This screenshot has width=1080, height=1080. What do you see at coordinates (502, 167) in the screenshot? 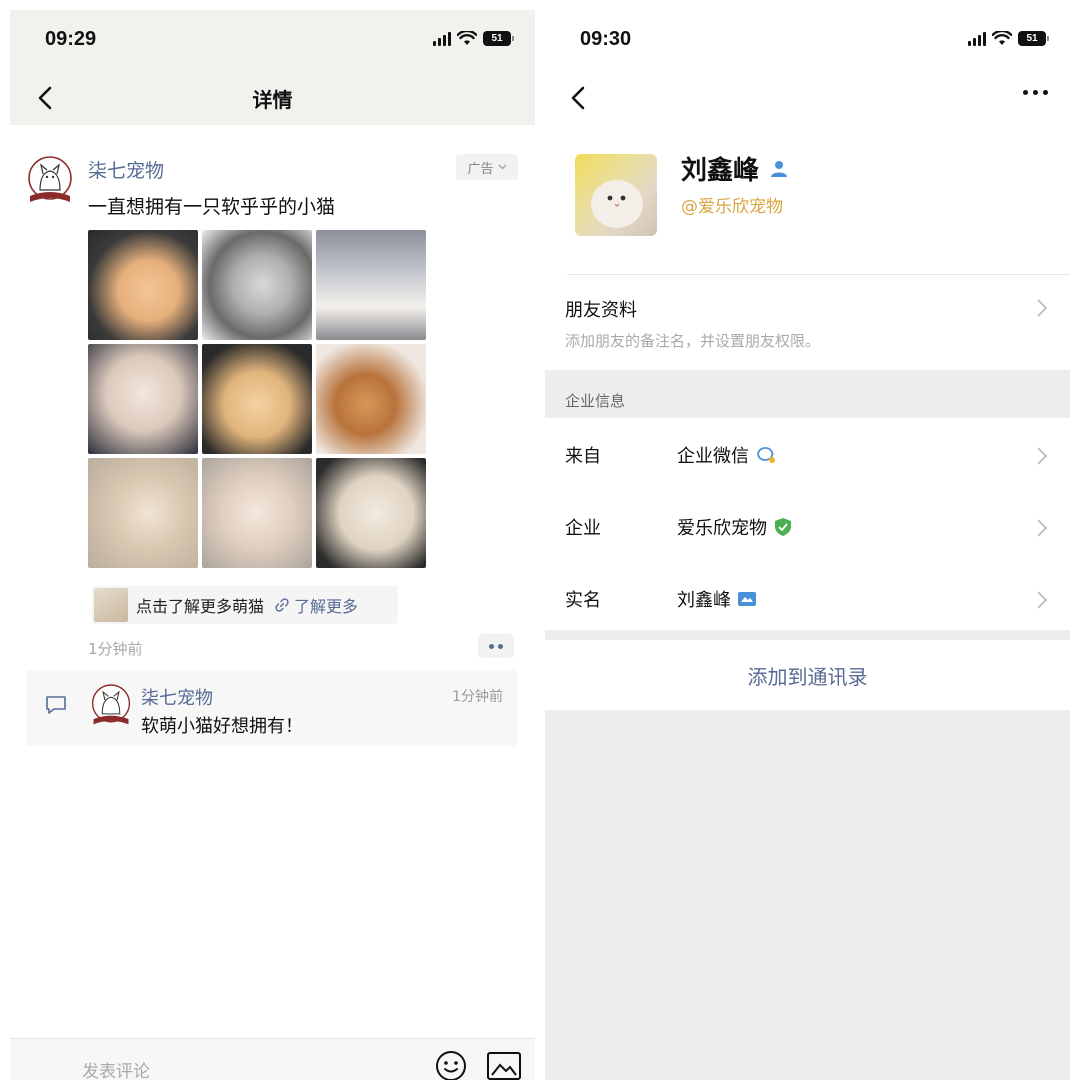
I see `chevron-down-icon` at bounding box center [502, 167].